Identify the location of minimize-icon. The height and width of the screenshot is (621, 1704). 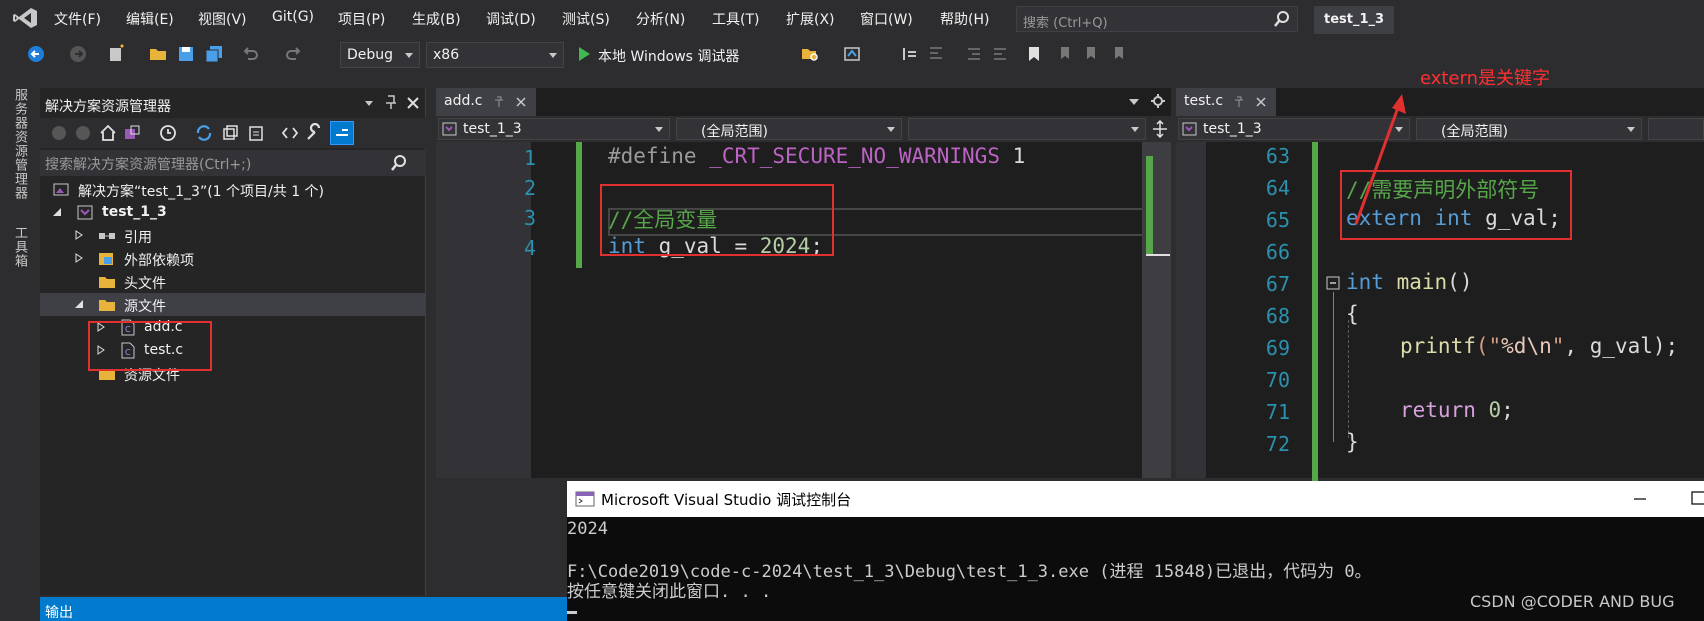
(1640, 499).